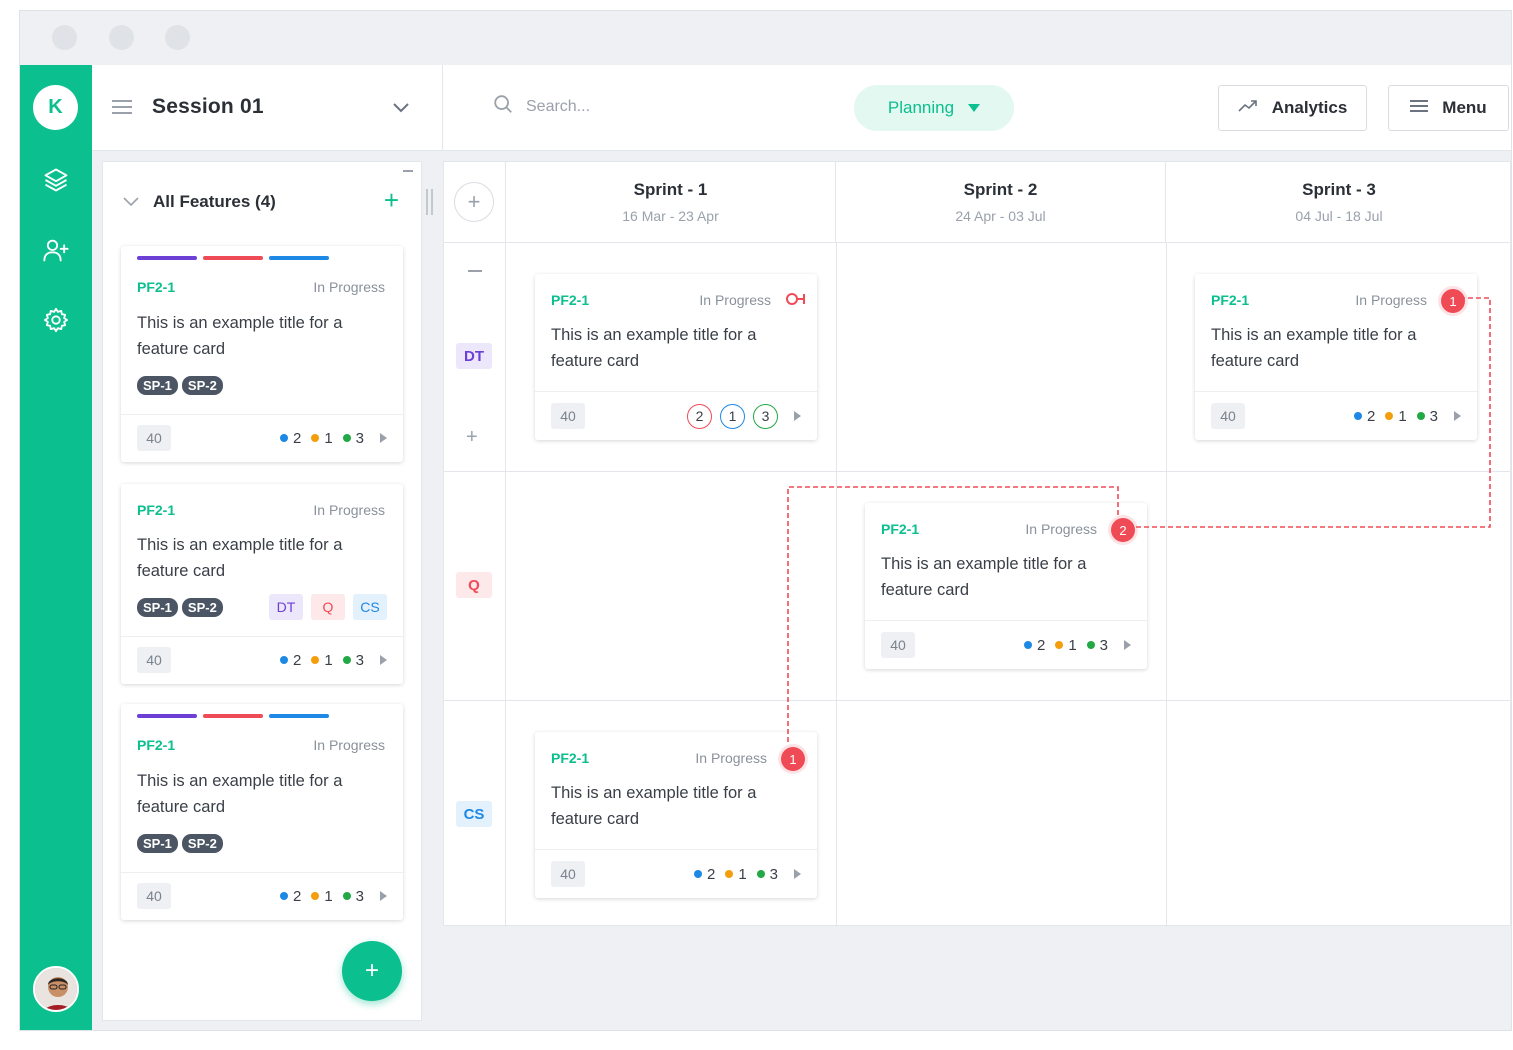 The width and height of the screenshot is (1513, 1050). I want to click on chevron-down-icon, so click(401, 110).